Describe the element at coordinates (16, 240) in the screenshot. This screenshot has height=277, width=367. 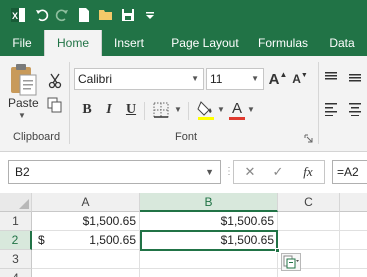
I see `row-header-2: 2` at that location.